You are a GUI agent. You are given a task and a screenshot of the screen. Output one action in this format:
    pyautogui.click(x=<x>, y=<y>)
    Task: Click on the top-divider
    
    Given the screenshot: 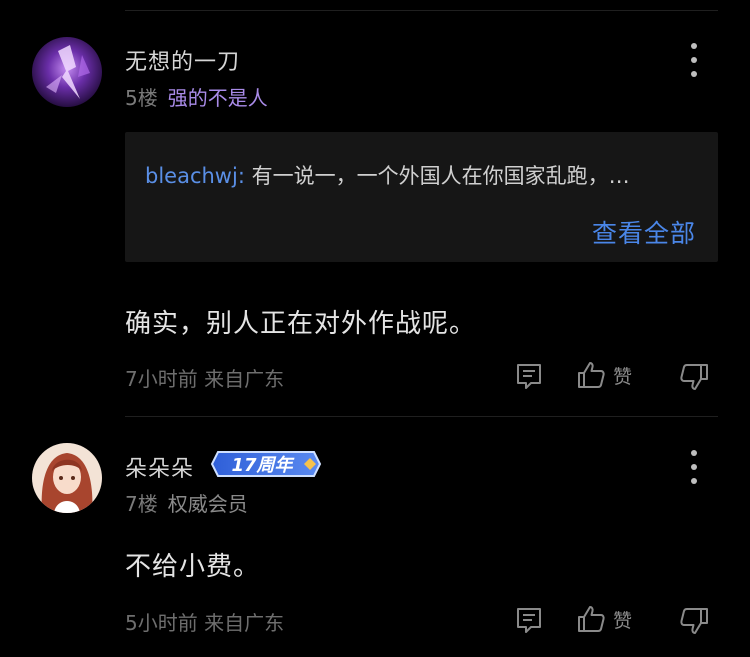 What is the action you would take?
    pyautogui.click(x=421, y=10)
    